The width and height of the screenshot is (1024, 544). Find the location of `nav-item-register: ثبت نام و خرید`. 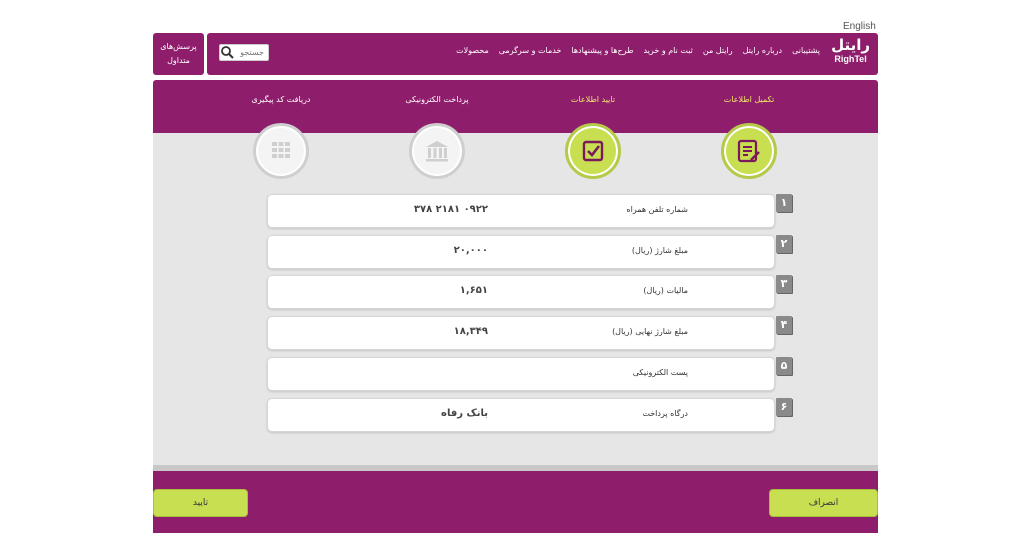

nav-item-register: ثبت نام و خرید is located at coordinates (667, 50).